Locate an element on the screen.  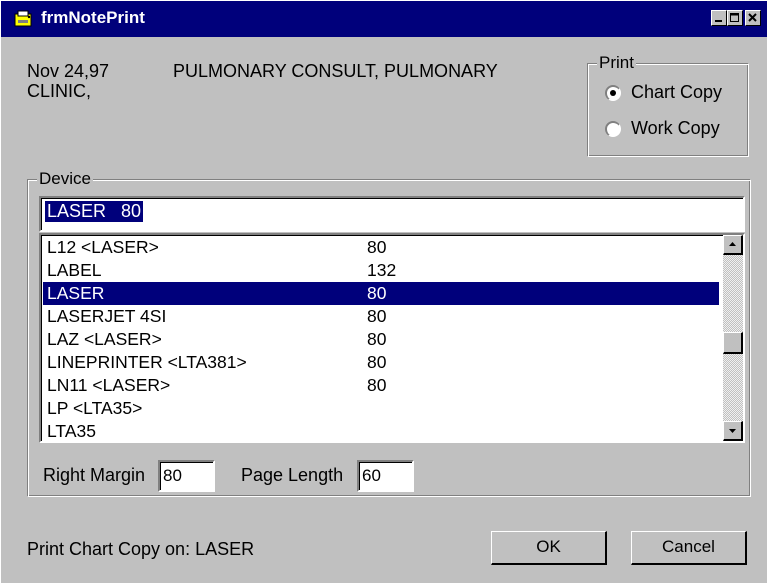
app-icon is located at coordinates (23, 18).